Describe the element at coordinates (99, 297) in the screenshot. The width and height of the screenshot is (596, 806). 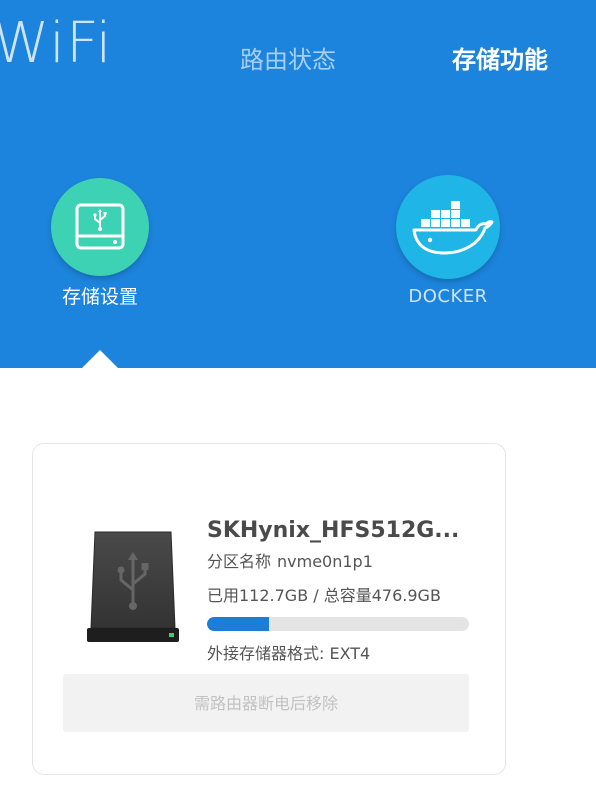
I see `storage-settings-label: 存储设置` at that location.